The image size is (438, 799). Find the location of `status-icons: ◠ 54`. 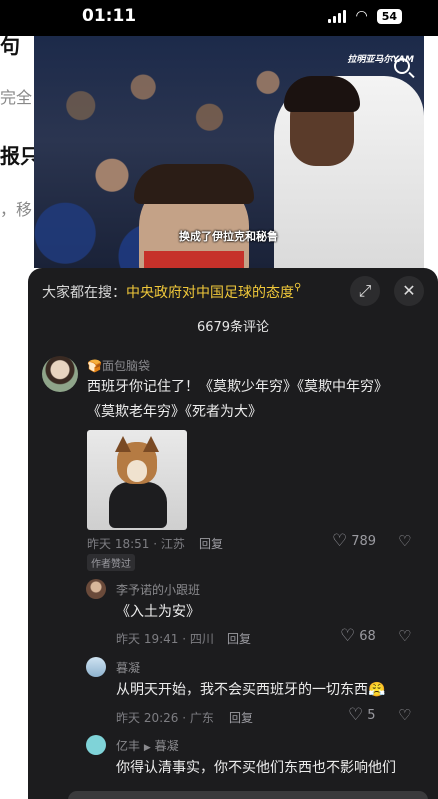

status-icons: ◠ 54 is located at coordinates (365, 16).